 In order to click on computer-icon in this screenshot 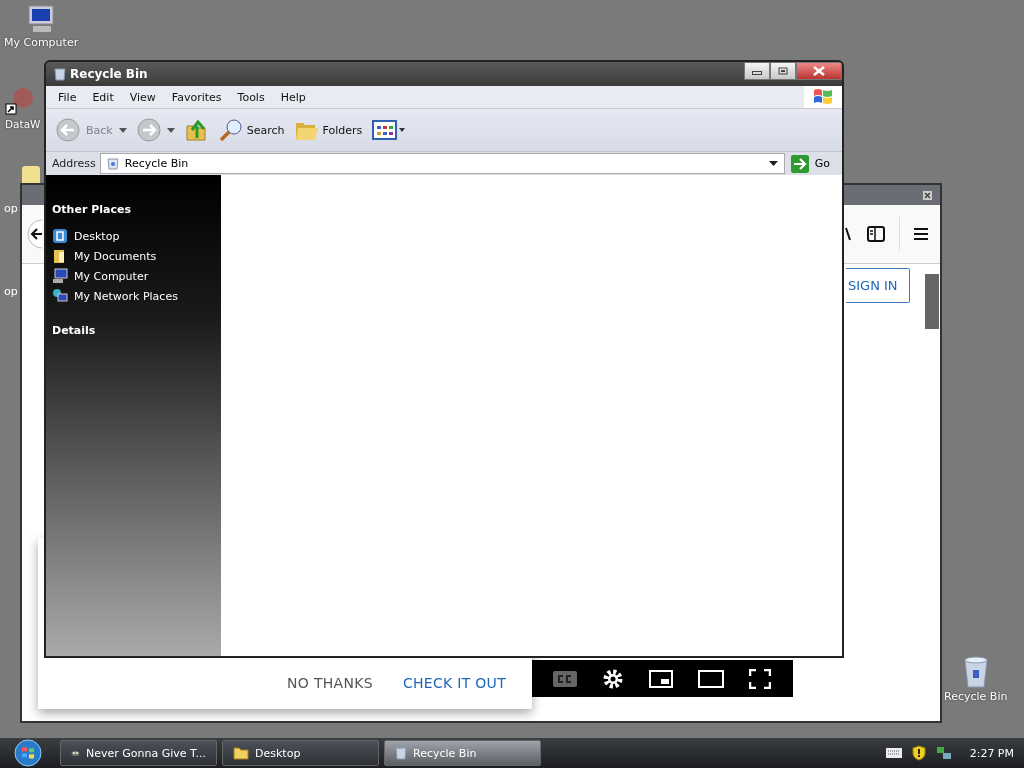, I will do `click(60, 276)`.